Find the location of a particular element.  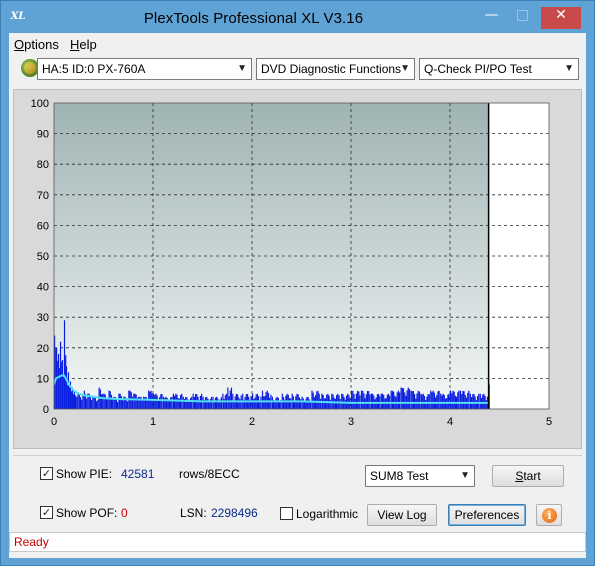

info-button: i is located at coordinates (549, 515).